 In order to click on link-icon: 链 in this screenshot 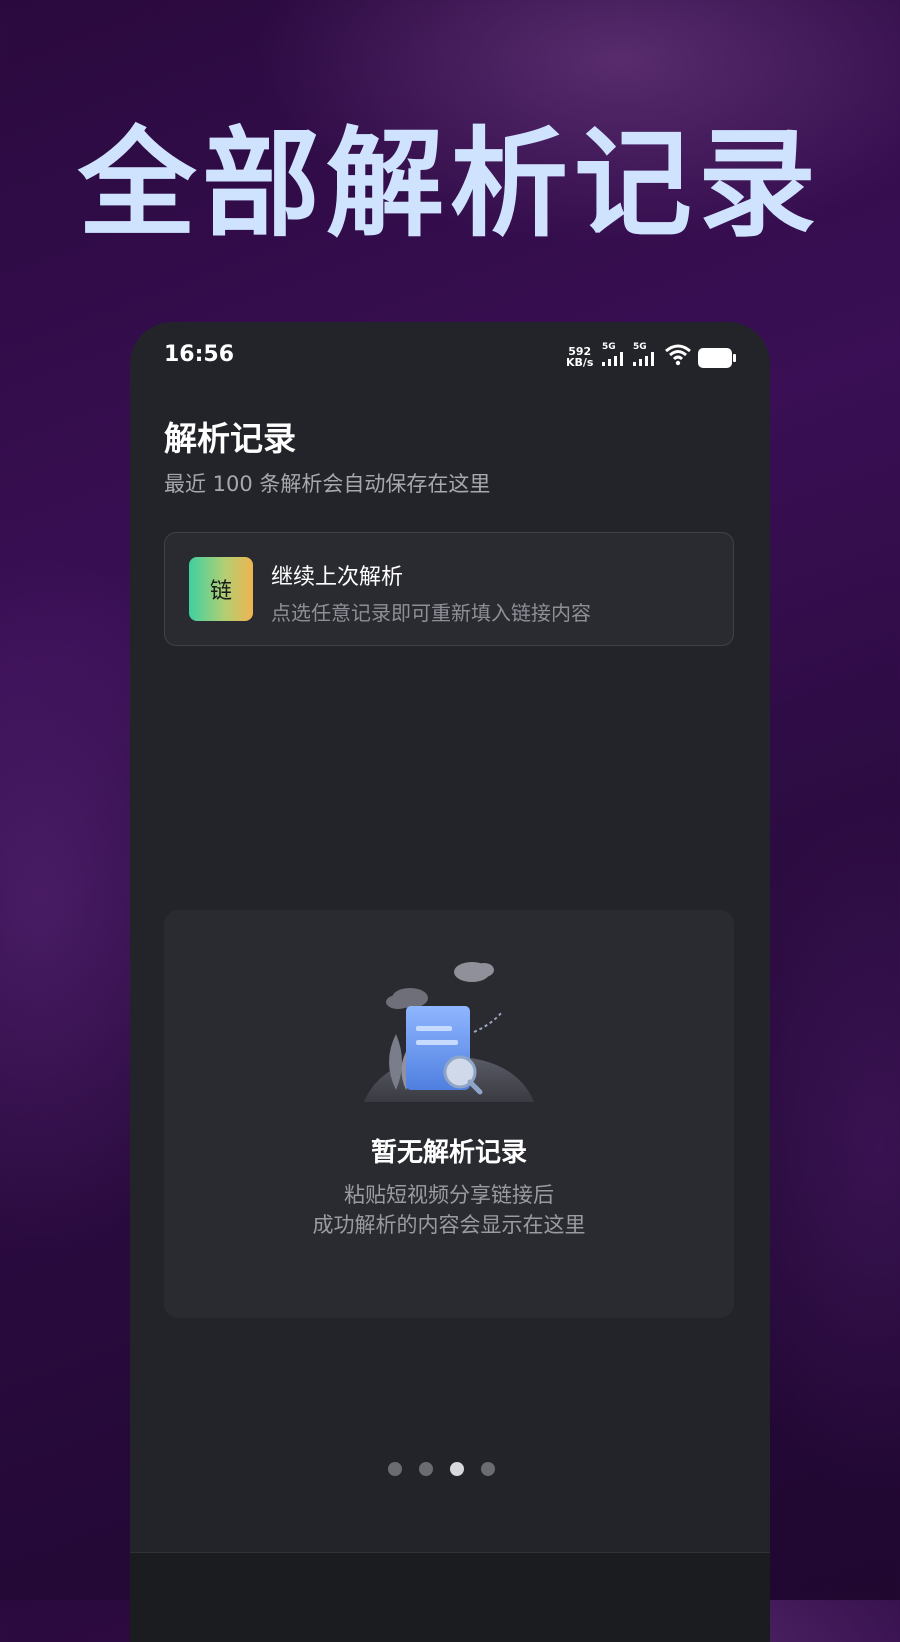, I will do `click(221, 589)`.